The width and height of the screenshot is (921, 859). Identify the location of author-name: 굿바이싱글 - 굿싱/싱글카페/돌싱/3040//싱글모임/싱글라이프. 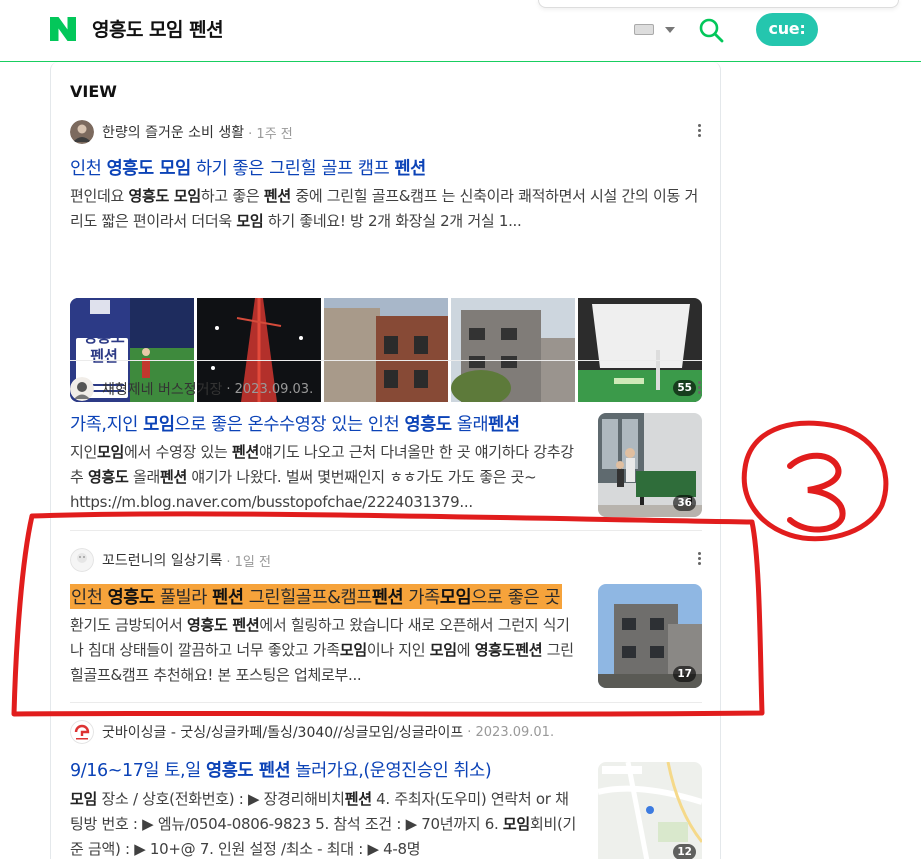
(283, 733).